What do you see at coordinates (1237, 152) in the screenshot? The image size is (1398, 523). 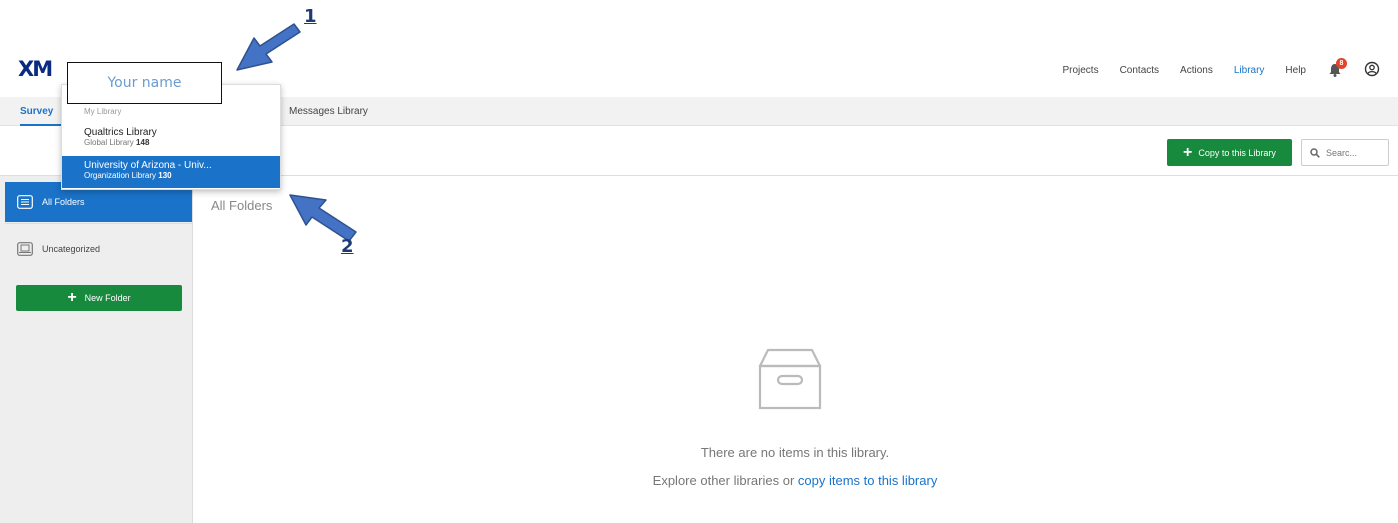 I see `copy-to-library-label: Copy to this Library` at bounding box center [1237, 152].